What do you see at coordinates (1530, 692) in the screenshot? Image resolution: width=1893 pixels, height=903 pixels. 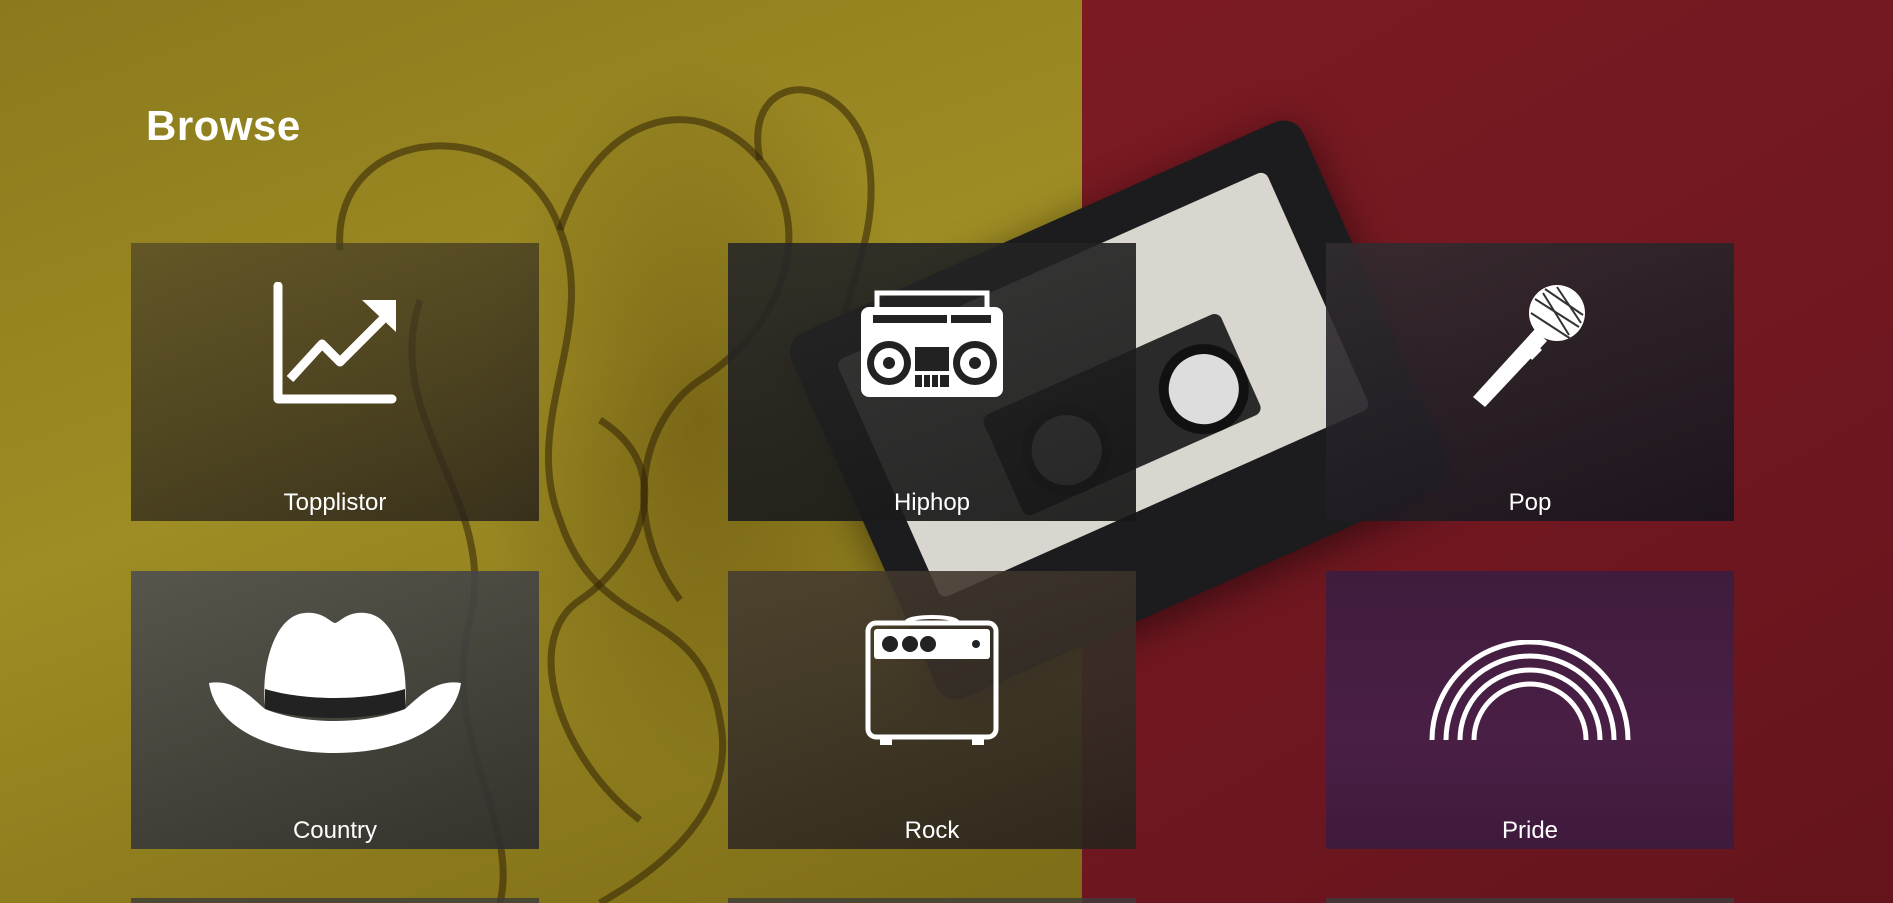 I see `rainbow-icon` at bounding box center [1530, 692].